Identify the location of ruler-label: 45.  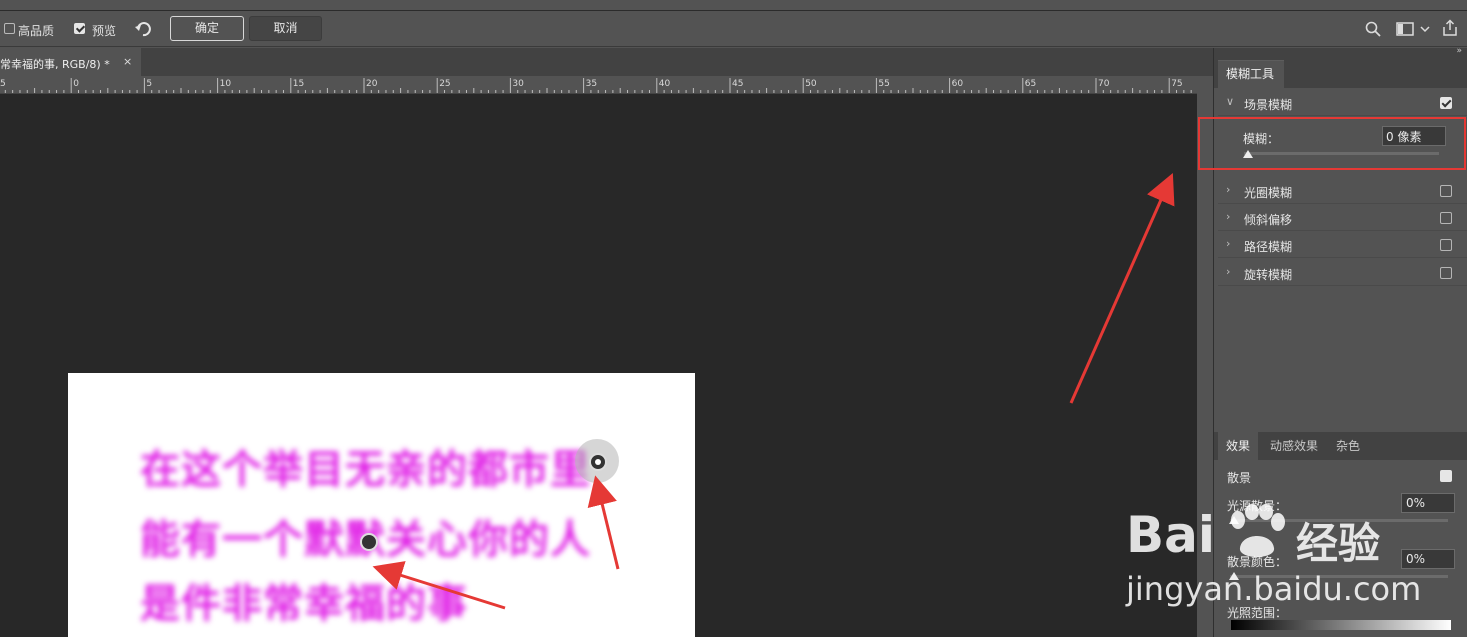
(737, 84).